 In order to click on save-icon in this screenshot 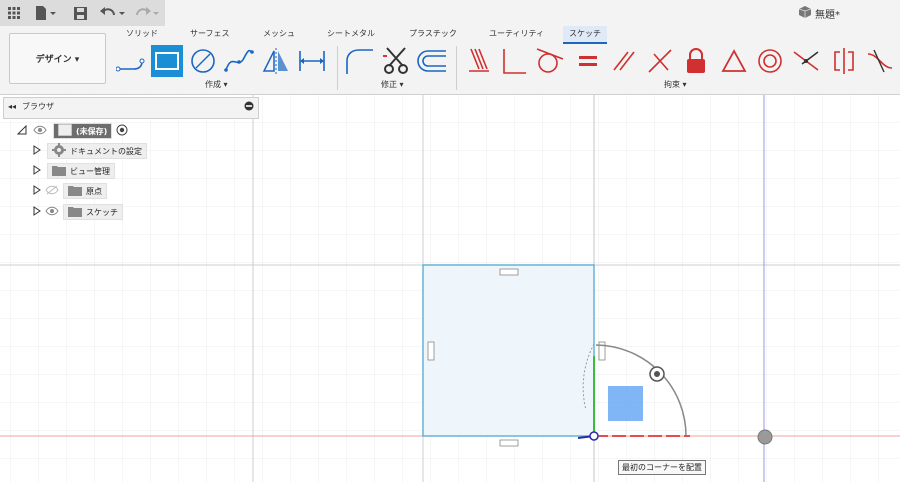, I will do `click(80, 13)`.